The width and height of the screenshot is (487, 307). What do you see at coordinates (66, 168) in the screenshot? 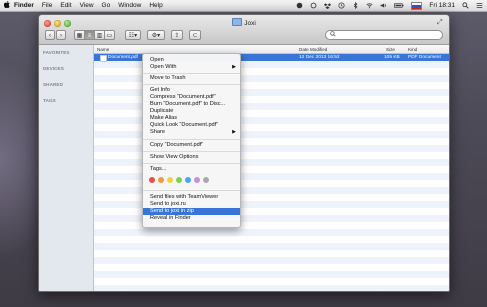
I see `sidebar: FAVORITES DEVICES SHARED TAGS` at bounding box center [66, 168].